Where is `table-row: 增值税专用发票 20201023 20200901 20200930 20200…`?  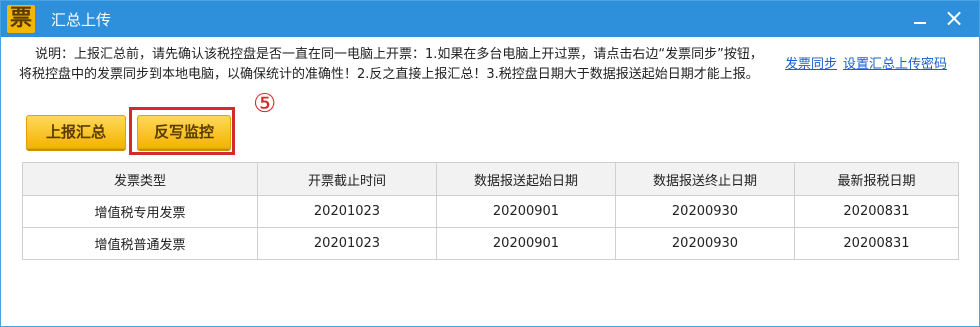
table-row: 增值税专用发票 20201023 20200901 20200930 20200… is located at coordinates (490, 211).